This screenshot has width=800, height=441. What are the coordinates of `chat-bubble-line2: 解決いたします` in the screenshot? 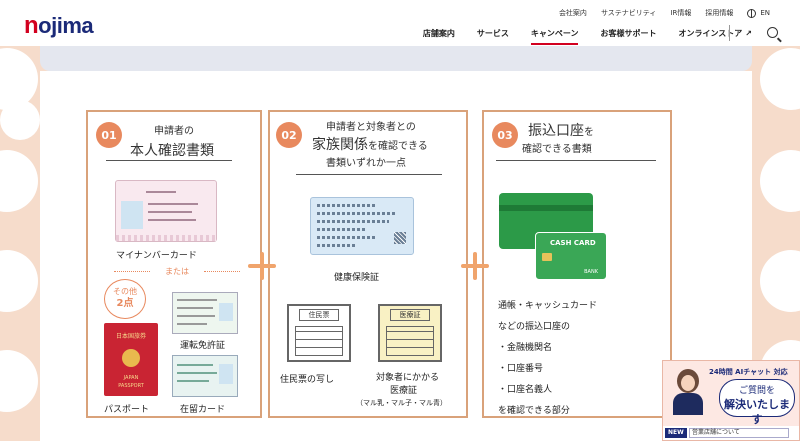 It's located at (757, 412).